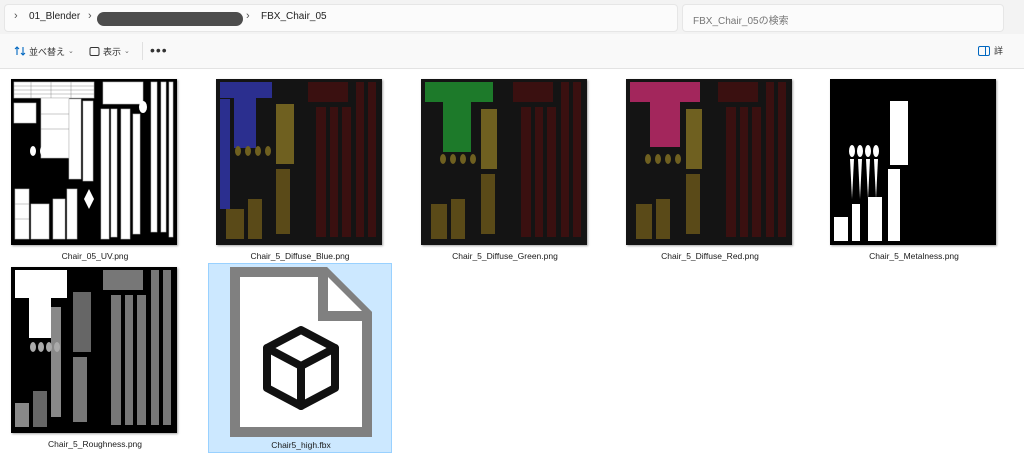  What do you see at coordinates (300, 256) in the screenshot?
I see `file-name: Chair_5_Diffuse_Blue.png` at bounding box center [300, 256].